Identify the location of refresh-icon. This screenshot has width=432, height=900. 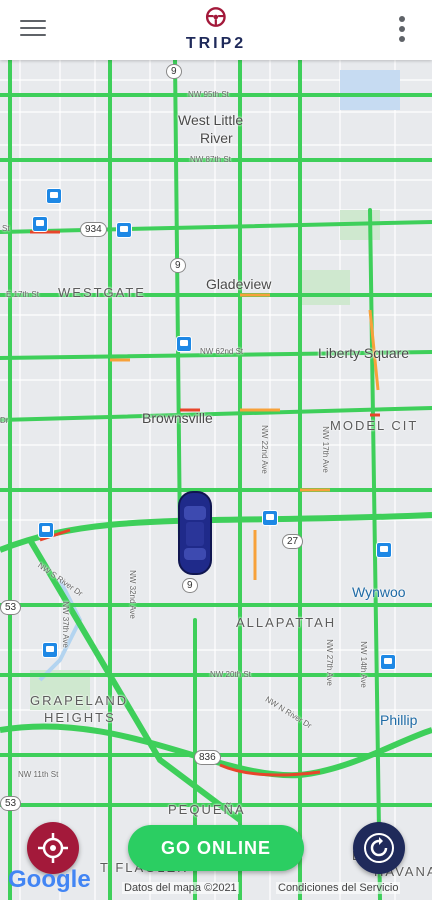
(379, 848).